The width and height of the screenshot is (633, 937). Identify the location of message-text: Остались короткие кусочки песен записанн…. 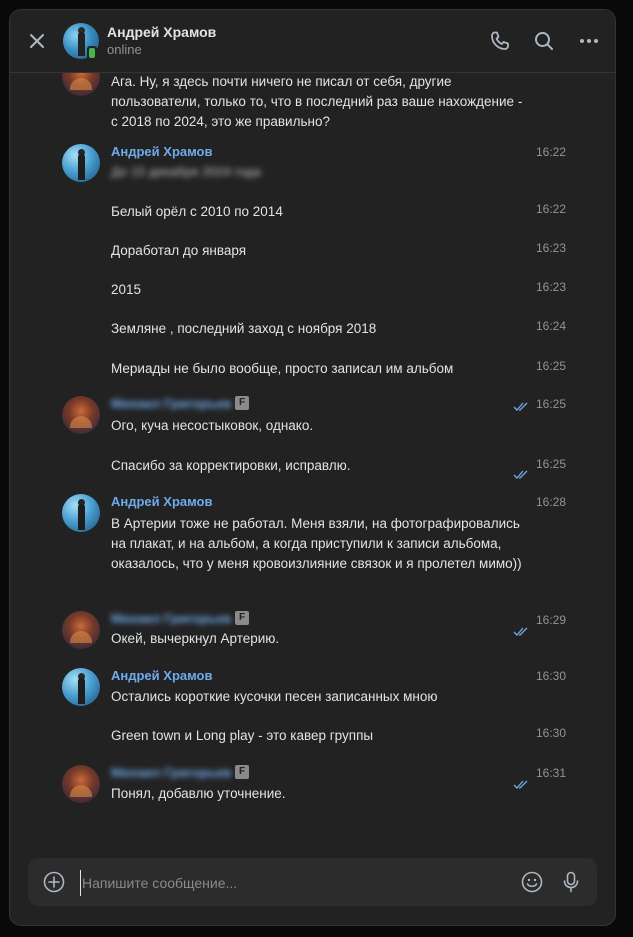
(274, 696).